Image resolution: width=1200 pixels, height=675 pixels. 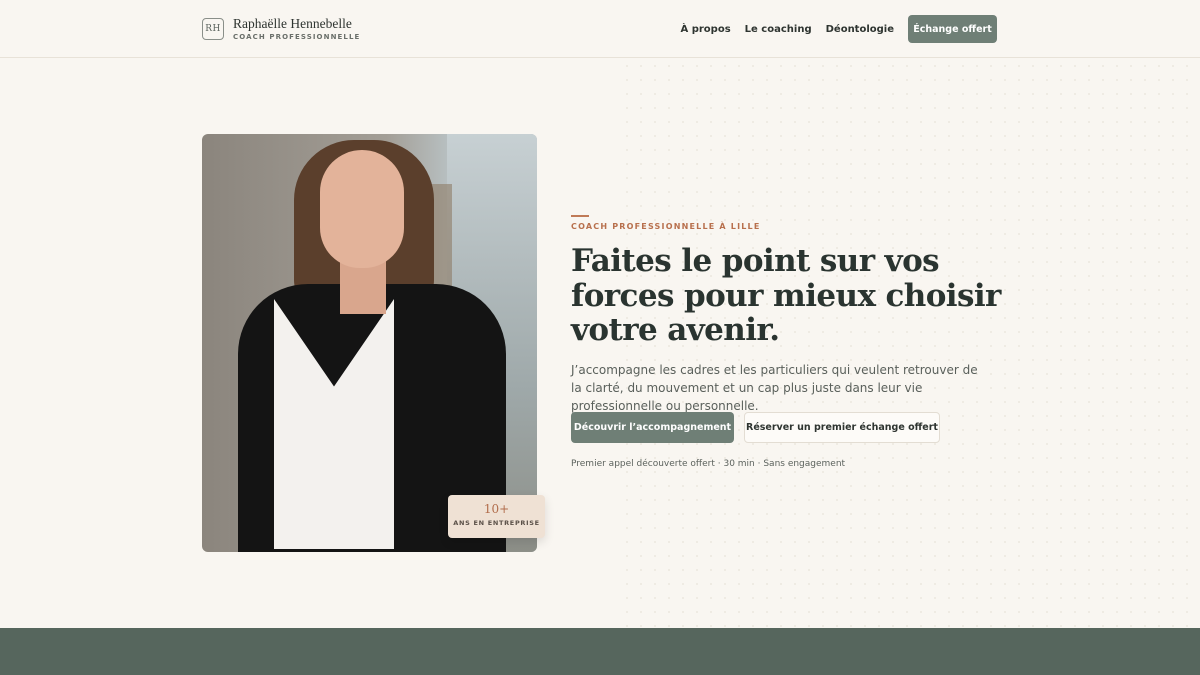 What do you see at coordinates (842, 427) in the screenshot?
I see `book-free-call-button: Réserver un premier échange offert` at bounding box center [842, 427].